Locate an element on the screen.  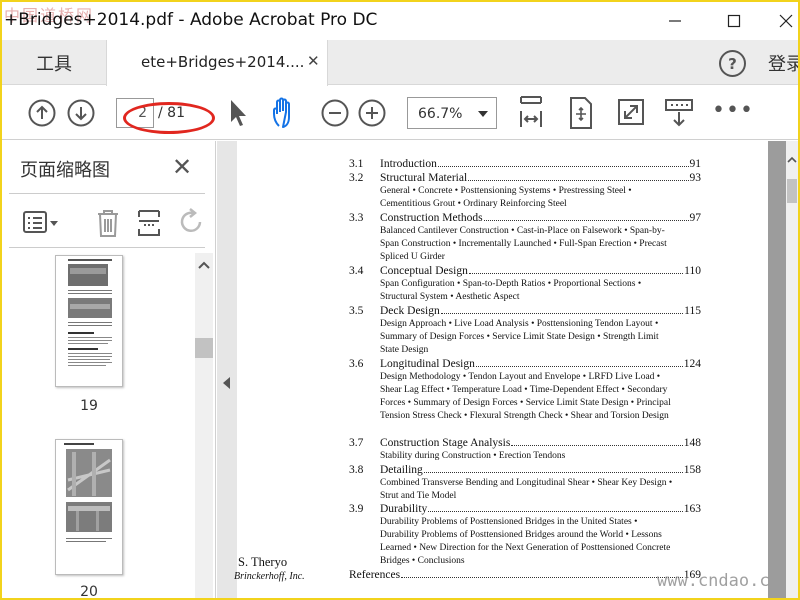
hand-icon is located at coordinates (281, 112).